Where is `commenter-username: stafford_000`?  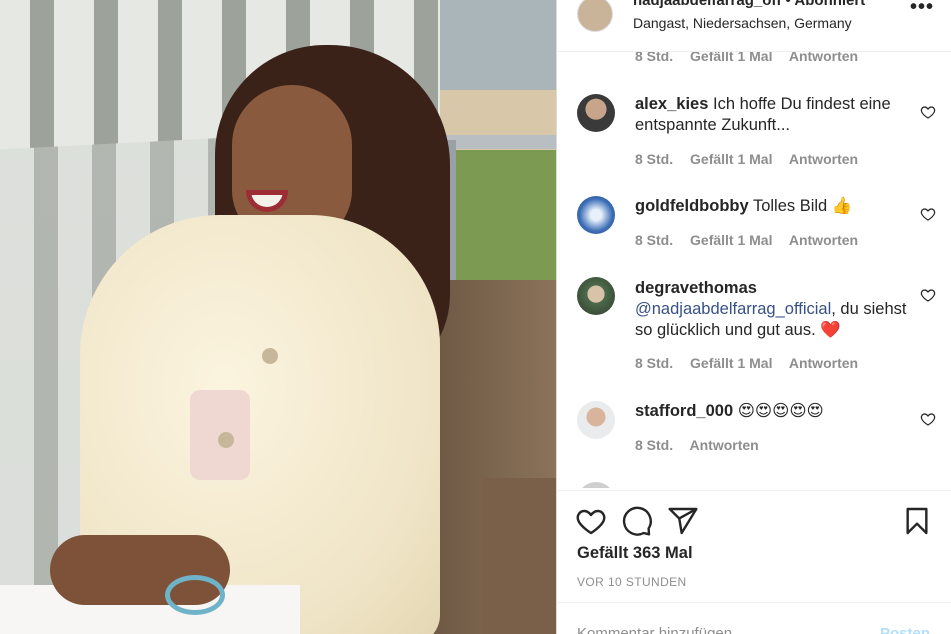 commenter-username: stafford_000 is located at coordinates (684, 411).